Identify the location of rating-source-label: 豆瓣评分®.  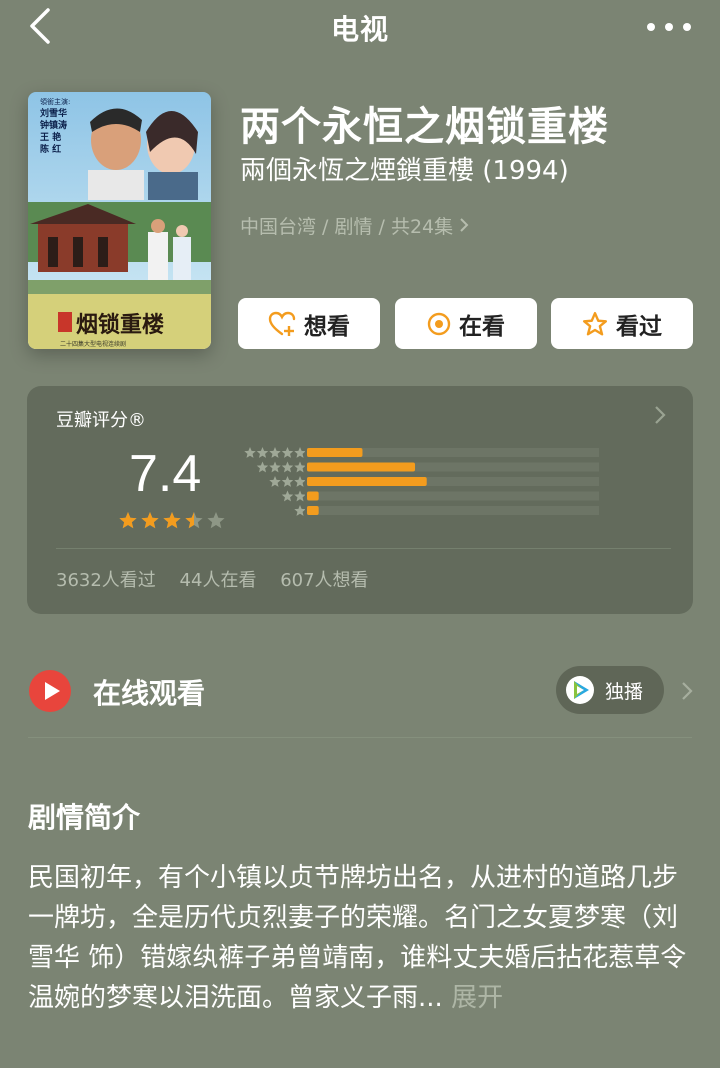
(101, 420).